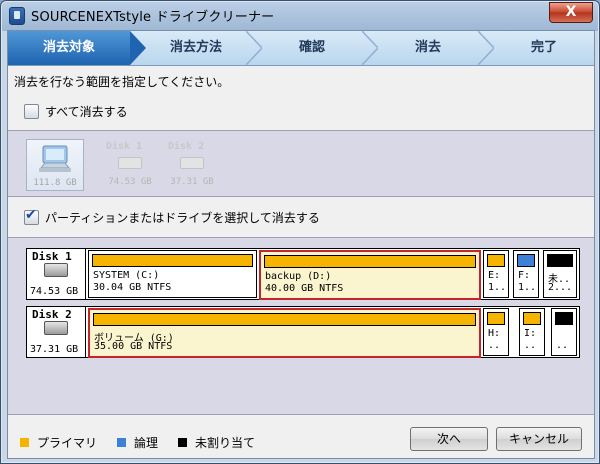 This screenshot has width=600, height=464. What do you see at coordinates (284, 333) in the screenshot?
I see `partition-g: ボリューム (G:) 35.00 GB NTFS` at bounding box center [284, 333].